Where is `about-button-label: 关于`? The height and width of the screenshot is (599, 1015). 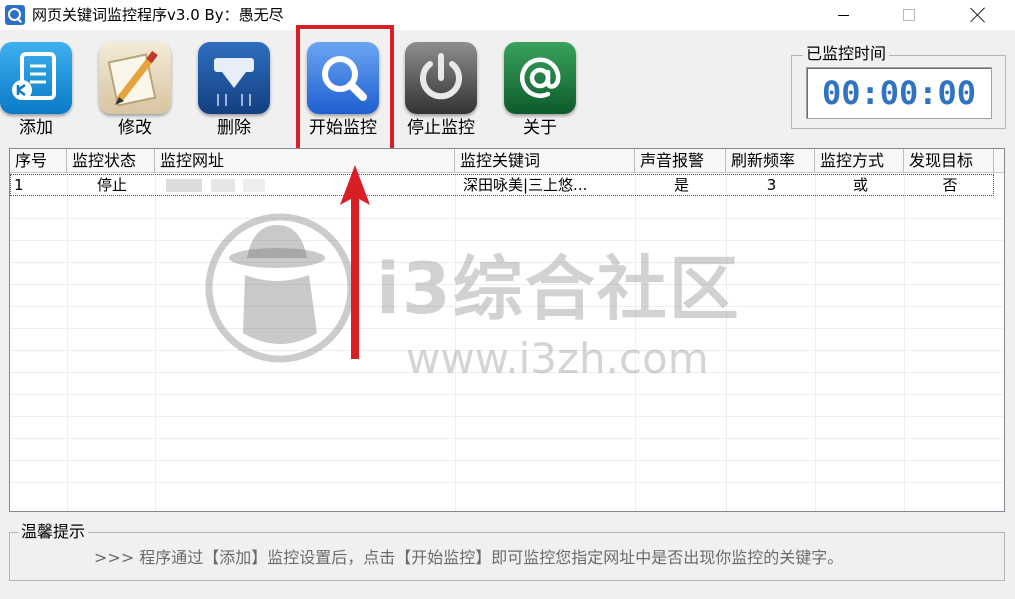
about-button-label: 关于 is located at coordinates (540, 128).